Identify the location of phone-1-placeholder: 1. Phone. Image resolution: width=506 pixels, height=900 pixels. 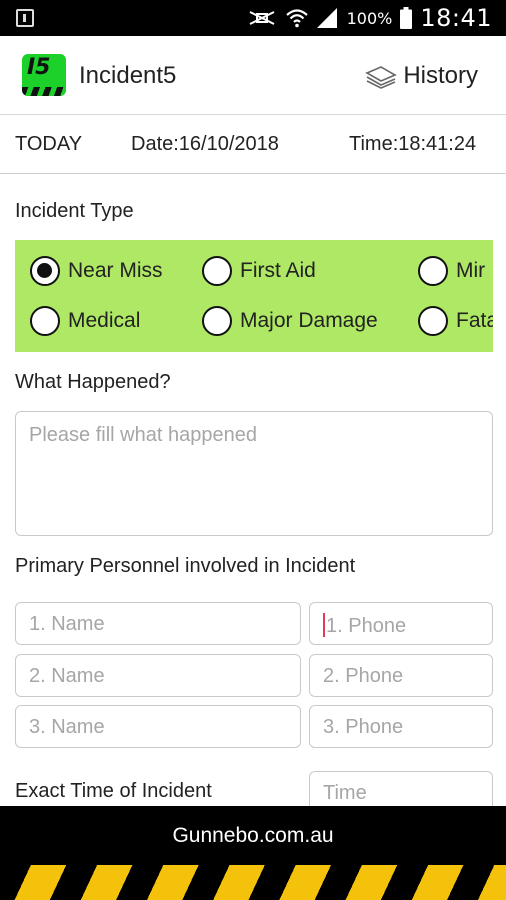
(366, 626).